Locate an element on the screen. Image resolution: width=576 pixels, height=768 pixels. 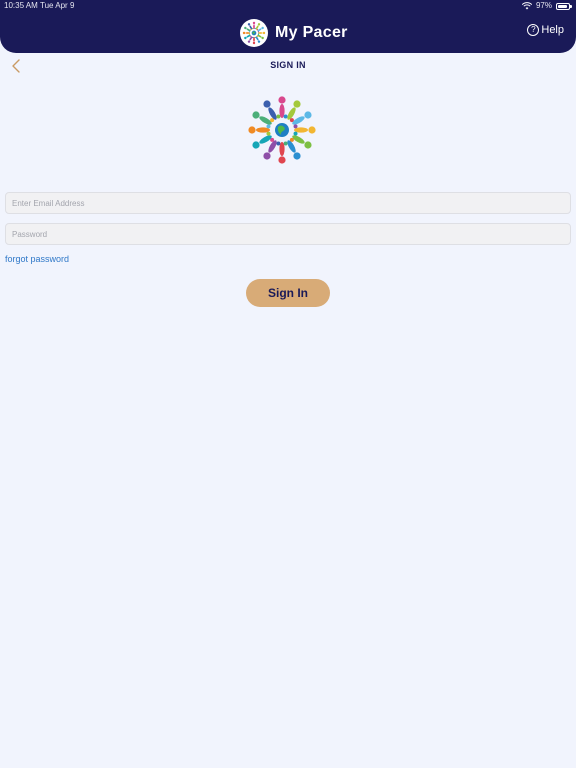
status-indicators: 97% is located at coordinates (546, 6).